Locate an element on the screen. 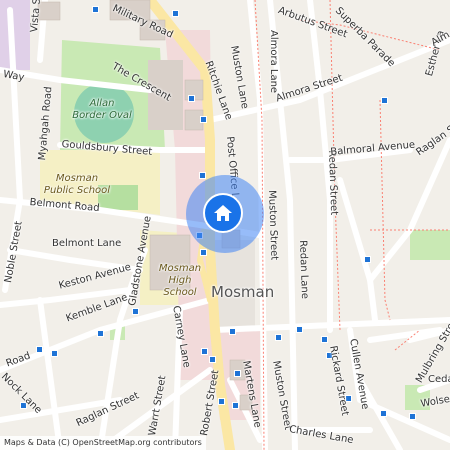 The height and width of the screenshot is (450, 450). school-label: Mosman High School is located at coordinates (180, 280).